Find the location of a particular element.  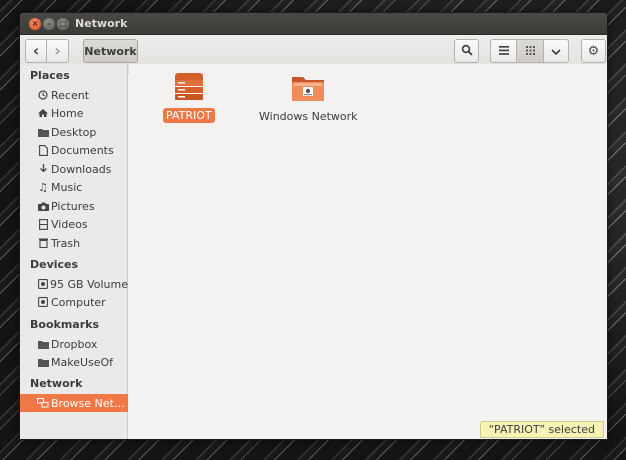

sidebar-item-makeuseof: MakeUseOf is located at coordinates (74, 362).